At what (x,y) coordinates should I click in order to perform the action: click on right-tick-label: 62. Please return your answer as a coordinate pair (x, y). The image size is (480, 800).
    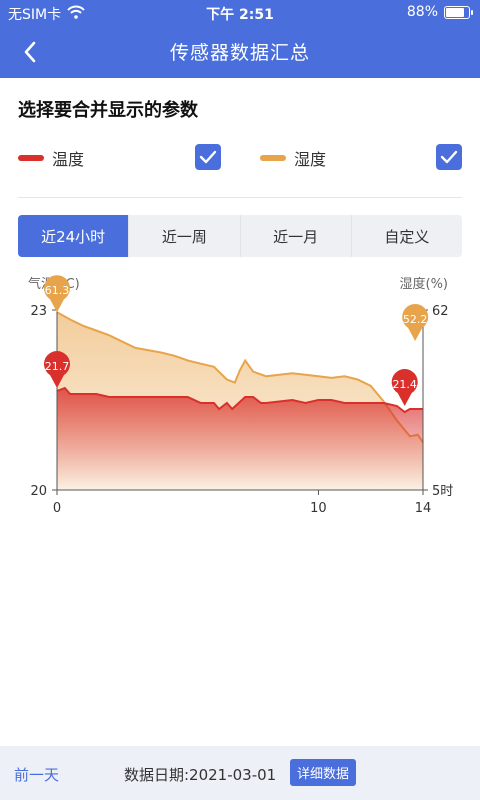
    Looking at the image, I should click on (440, 311).